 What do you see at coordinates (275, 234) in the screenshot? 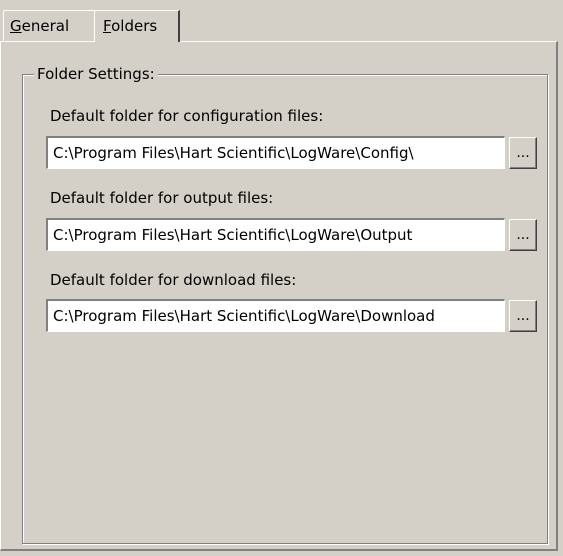
I see `output-folder-input` at bounding box center [275, 234].